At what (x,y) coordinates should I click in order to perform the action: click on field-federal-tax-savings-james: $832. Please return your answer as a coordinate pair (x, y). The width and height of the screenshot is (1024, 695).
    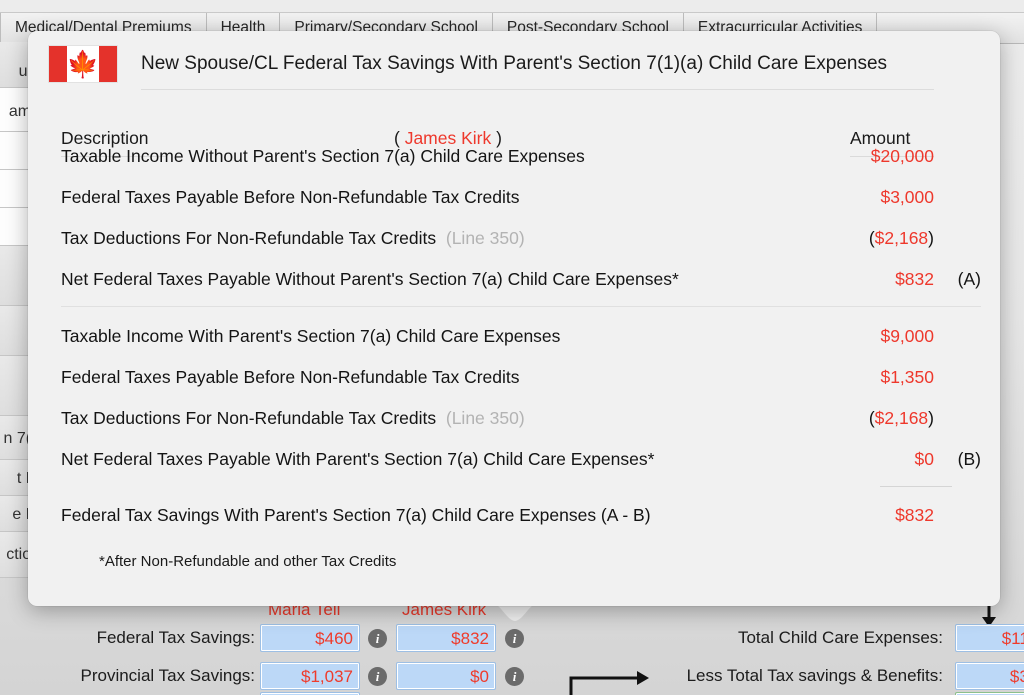
    Looking at the image, I should click on (446, 638).